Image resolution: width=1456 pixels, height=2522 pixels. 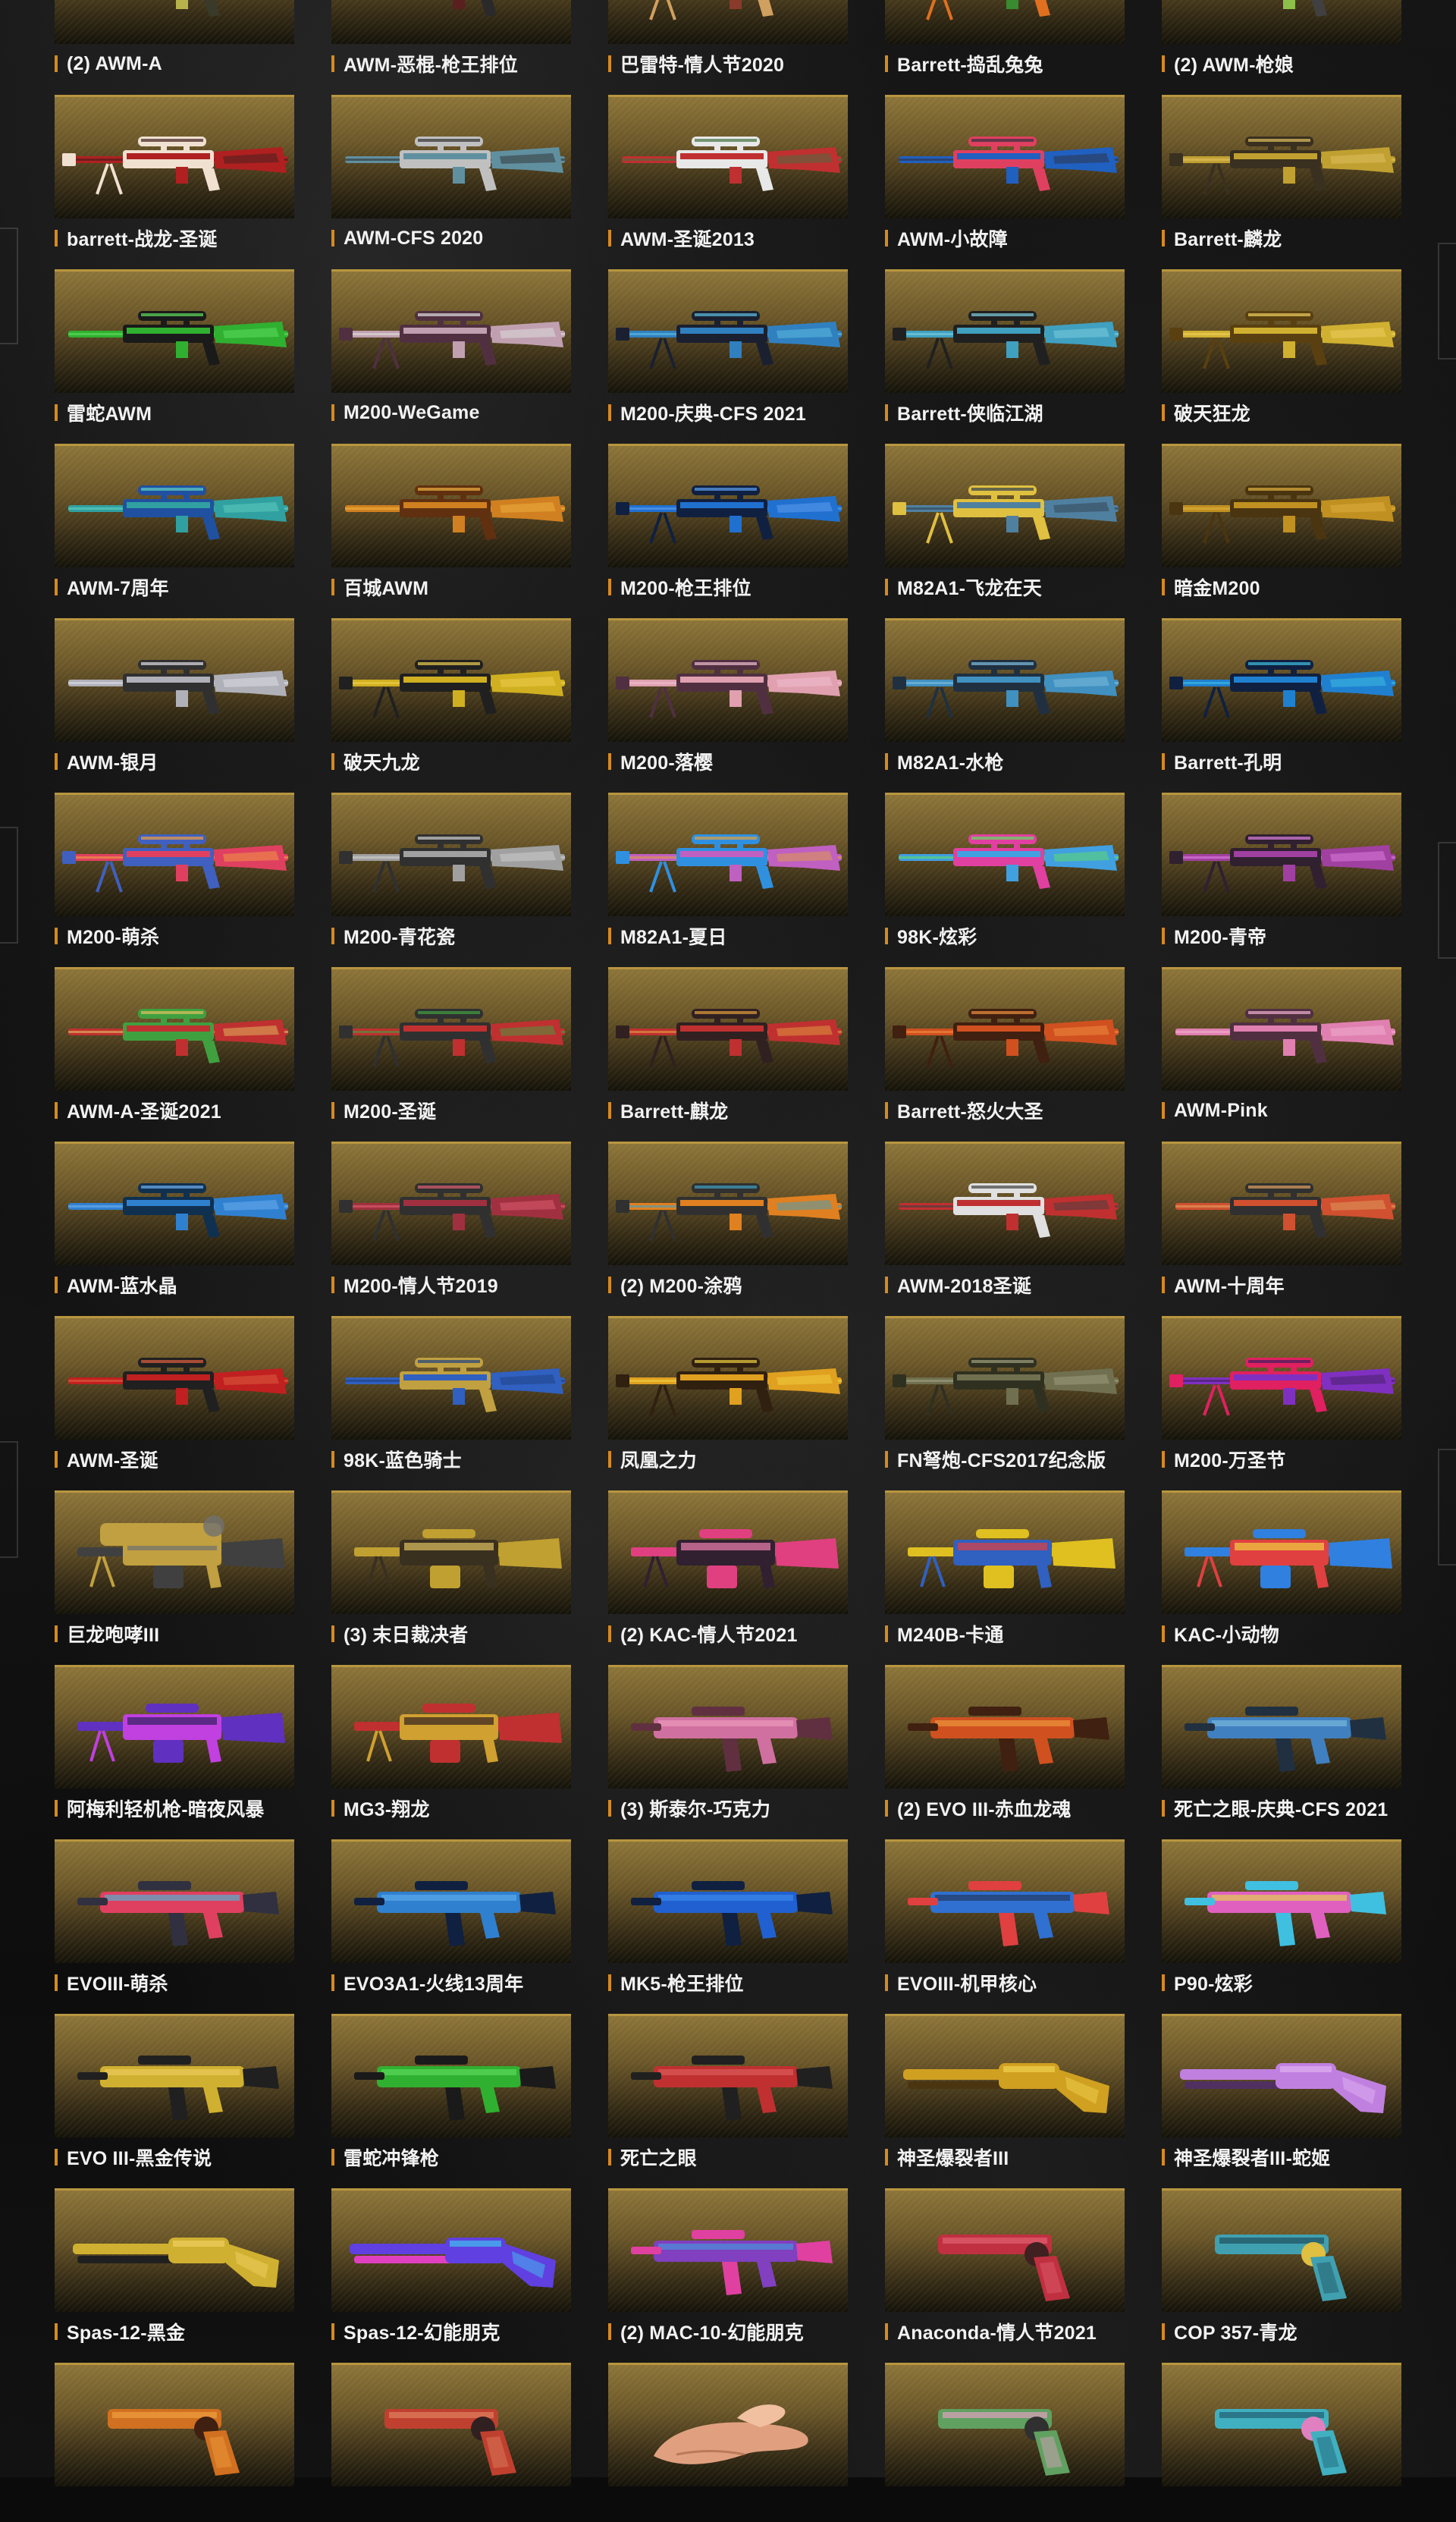 What do you see at coordinates (1005, 2093) in the screenshot?
I see `weapon-card: 神圣爆裂者III` at bounding box center [1005, 2093].